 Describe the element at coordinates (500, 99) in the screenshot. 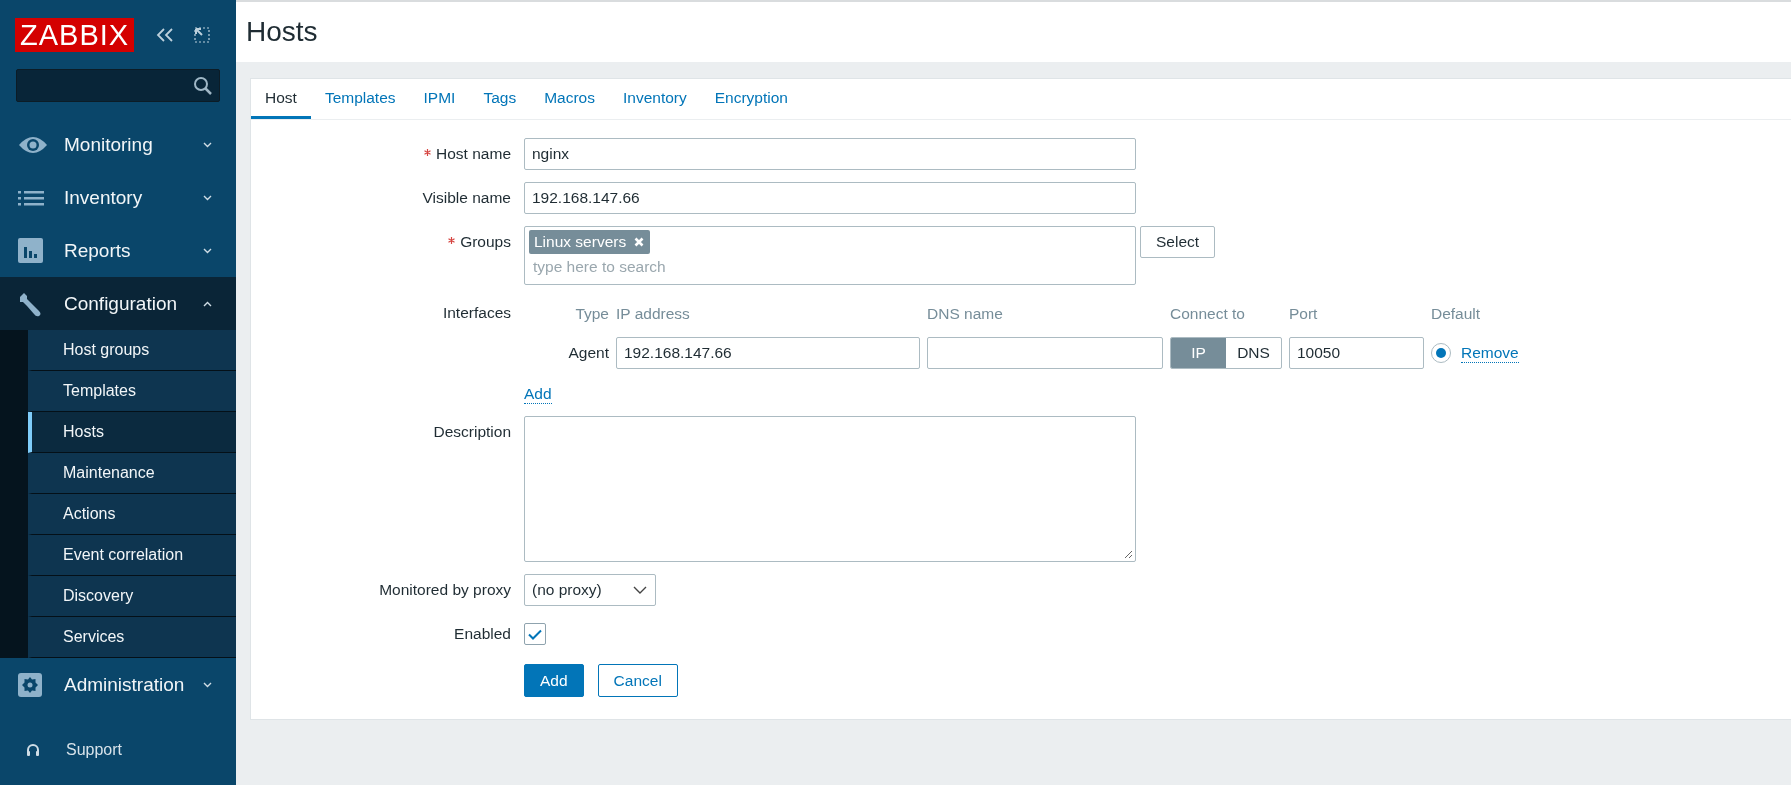

I see `tab: Tags` at that location.